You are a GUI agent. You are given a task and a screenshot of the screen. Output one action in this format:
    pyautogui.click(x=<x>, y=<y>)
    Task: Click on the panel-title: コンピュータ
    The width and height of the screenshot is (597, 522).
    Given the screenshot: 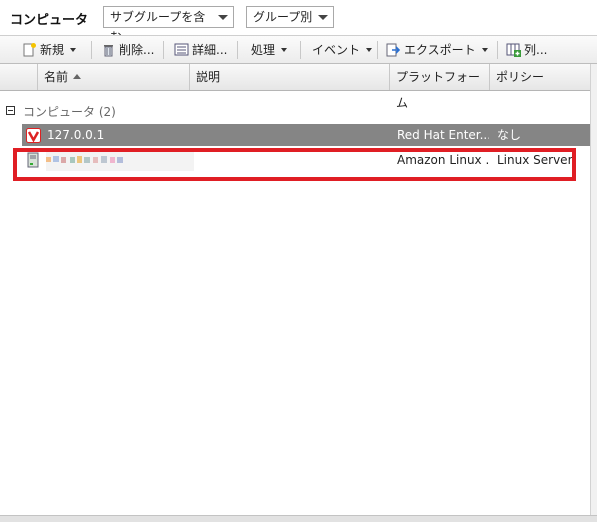 What is the action you would take?
    pyautogui.click(x=49, y=20)
    